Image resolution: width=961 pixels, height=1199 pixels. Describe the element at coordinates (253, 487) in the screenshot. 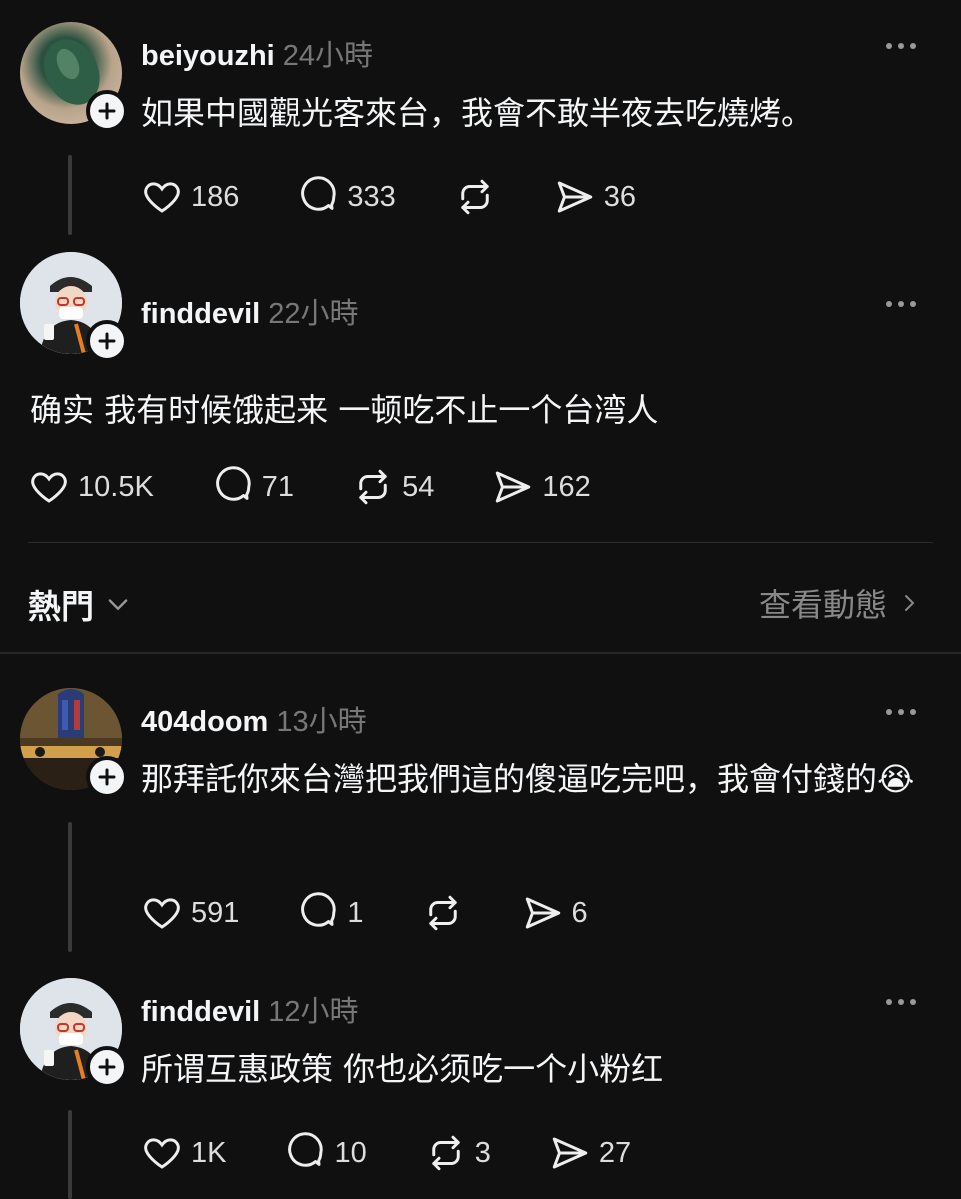

I see `comment-button: 71` at that location.